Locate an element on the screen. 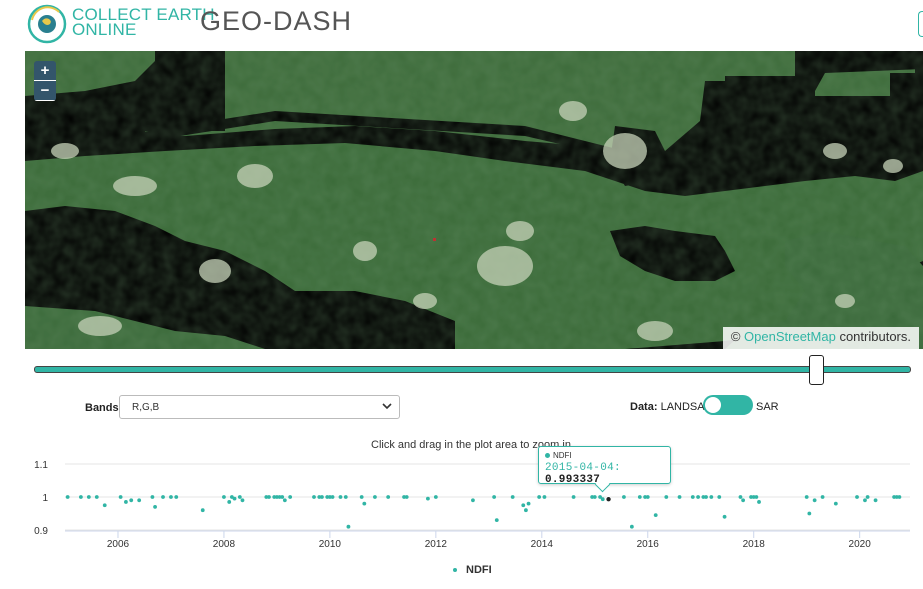 The height and width of the screenshot is (589, 923). copyright-symbol: © is located at coordinates (735, 336).